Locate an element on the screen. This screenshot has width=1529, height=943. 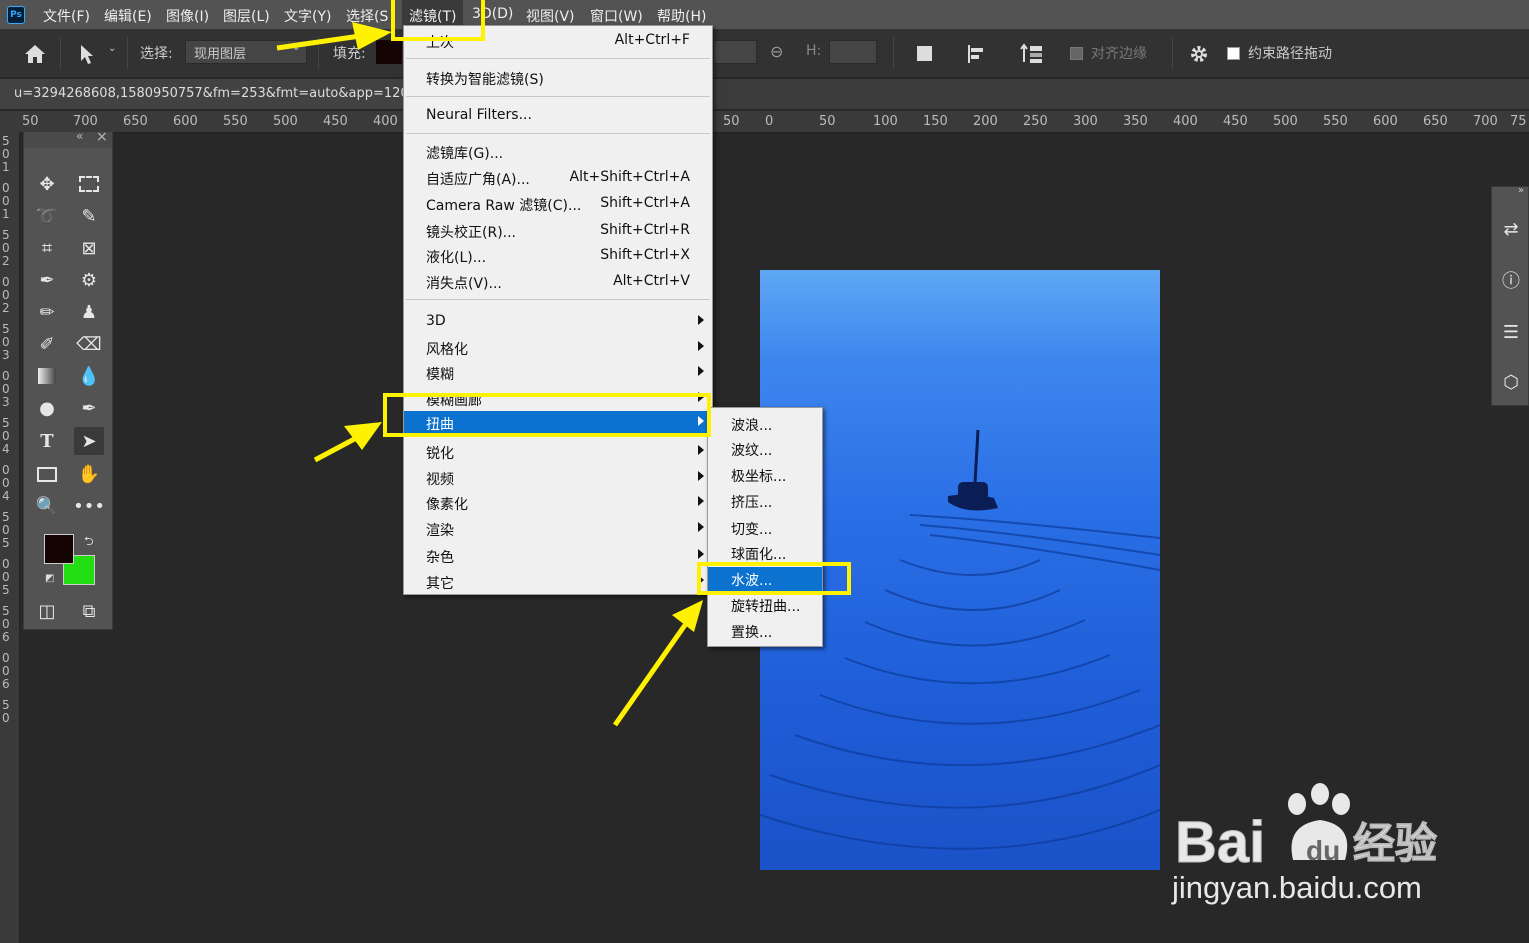
watermark-brand-suffix: 经验 is located at coordinates (1395, 843).